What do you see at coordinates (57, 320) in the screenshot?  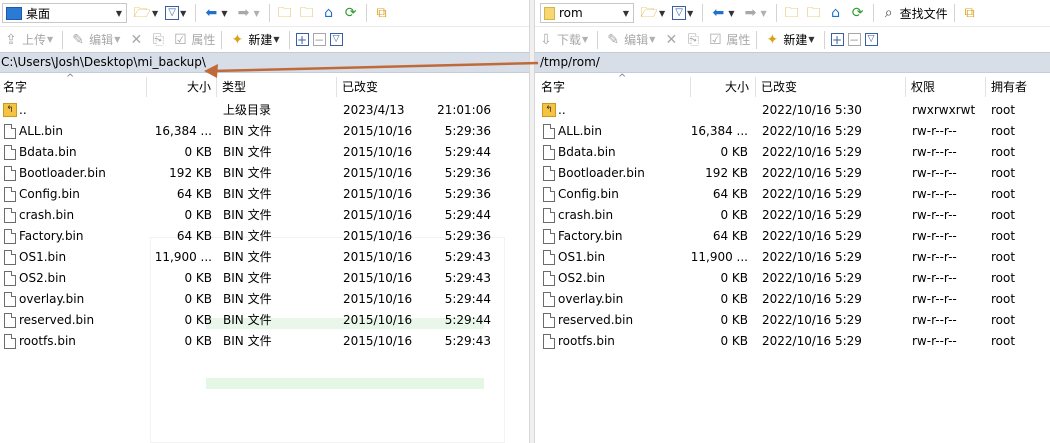 I see `file-name: reserved.bin` at bounding box center [57, 320].